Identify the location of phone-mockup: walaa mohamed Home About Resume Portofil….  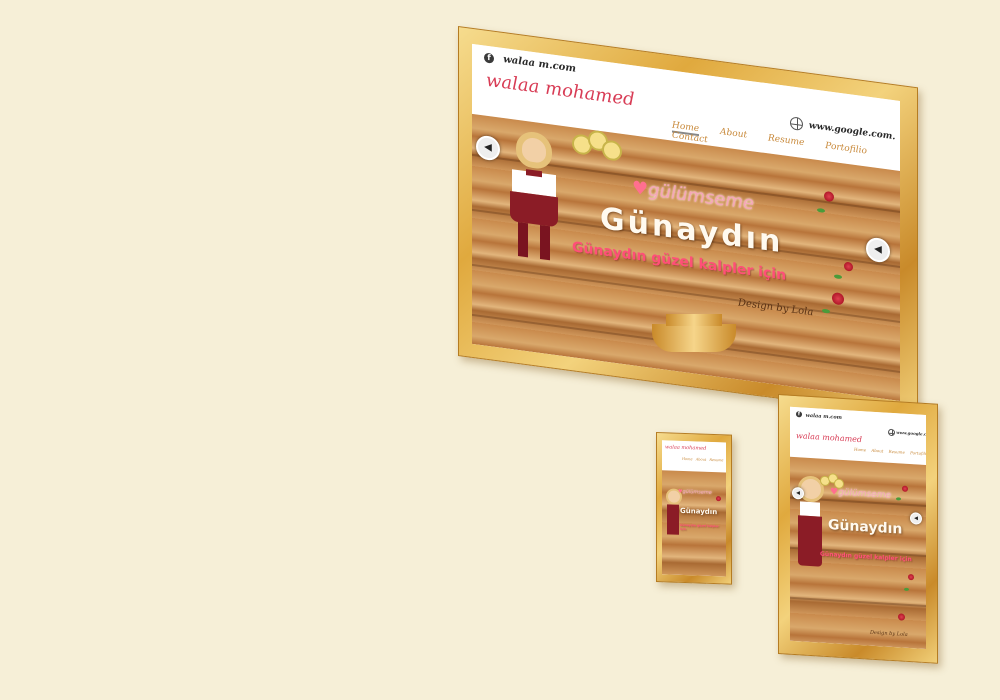
(694, 508).